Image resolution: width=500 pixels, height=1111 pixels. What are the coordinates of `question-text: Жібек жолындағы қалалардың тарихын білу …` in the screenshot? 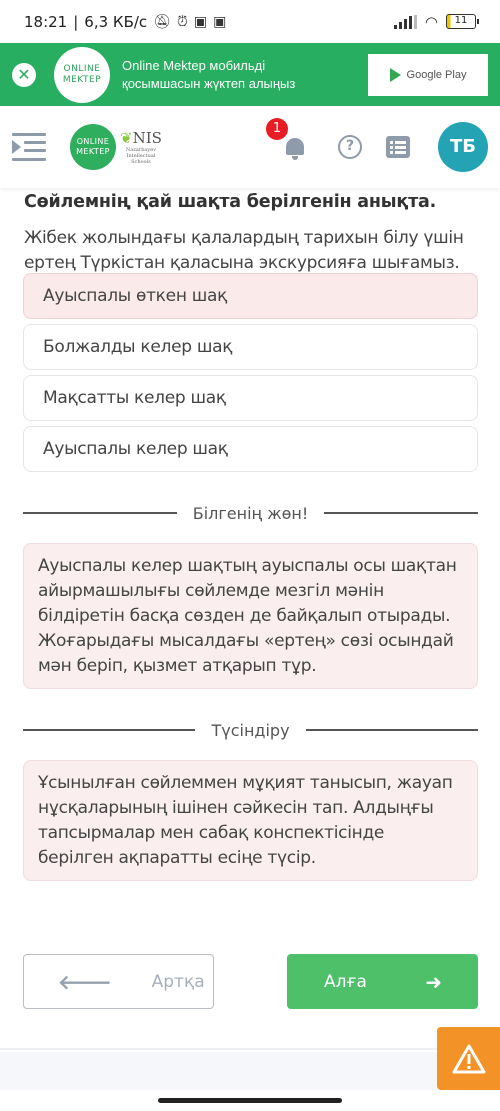 It's located at (244, 250).